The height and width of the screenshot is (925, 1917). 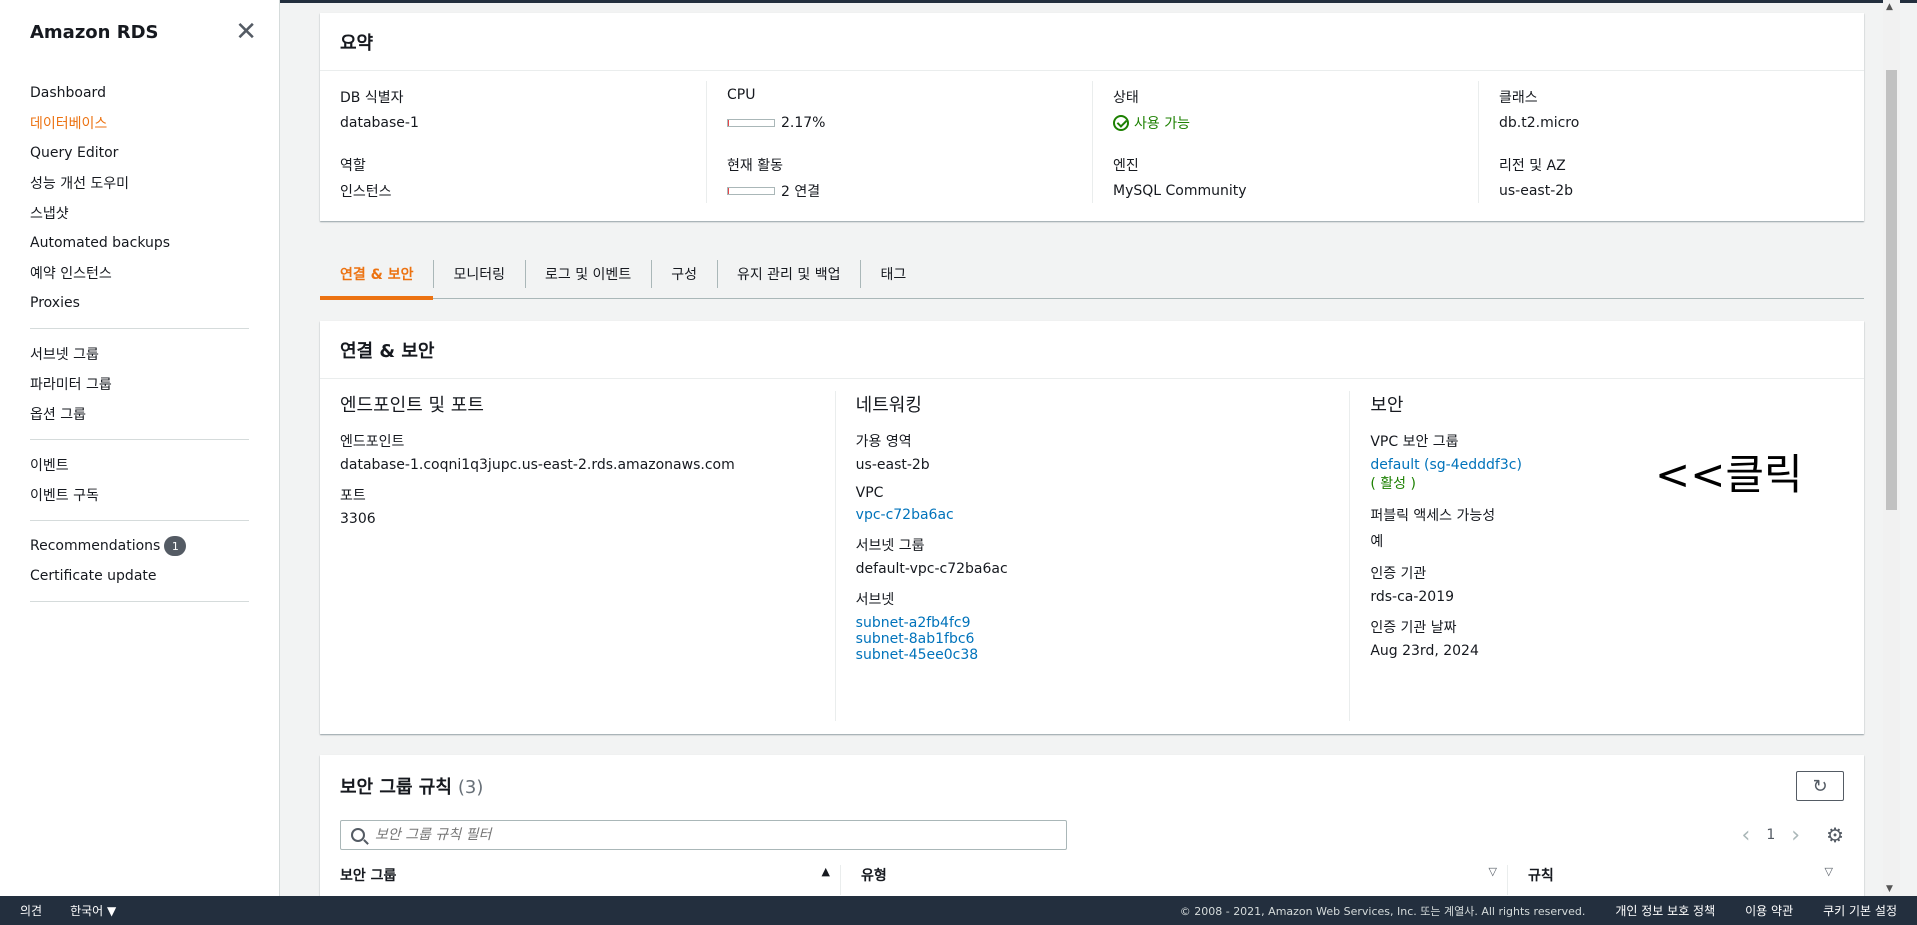 What do you see at coordinates (353, 496) in the screenshot?
I see `port-label: 포트` at bounding box center [353, 496].